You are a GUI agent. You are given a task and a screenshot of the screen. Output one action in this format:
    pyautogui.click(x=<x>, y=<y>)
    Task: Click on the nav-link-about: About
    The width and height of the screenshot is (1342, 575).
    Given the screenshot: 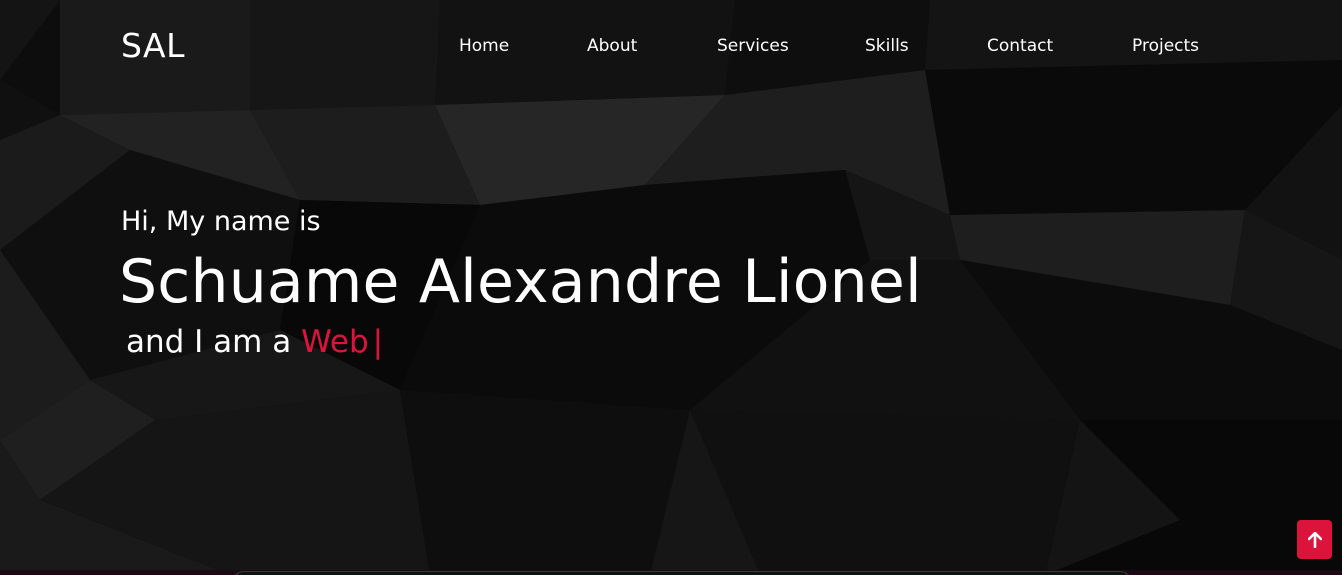 What is the action you would take?
    pyautogui.click(x=612, y=46)
    